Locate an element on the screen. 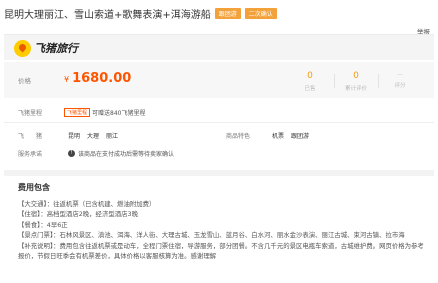 This screenshot has width=438, height=283. stat-reviews-value: 0 is located at coordinates (356, 76).